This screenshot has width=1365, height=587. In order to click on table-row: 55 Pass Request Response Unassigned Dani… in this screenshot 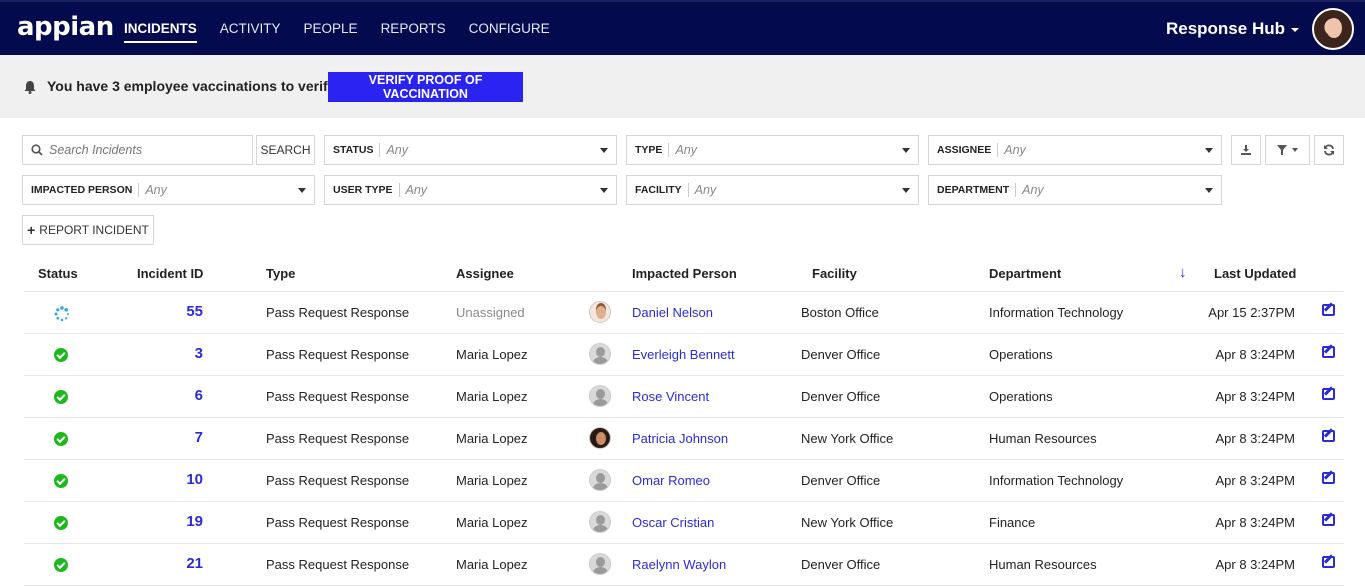, I will do `click(684, 313)`.